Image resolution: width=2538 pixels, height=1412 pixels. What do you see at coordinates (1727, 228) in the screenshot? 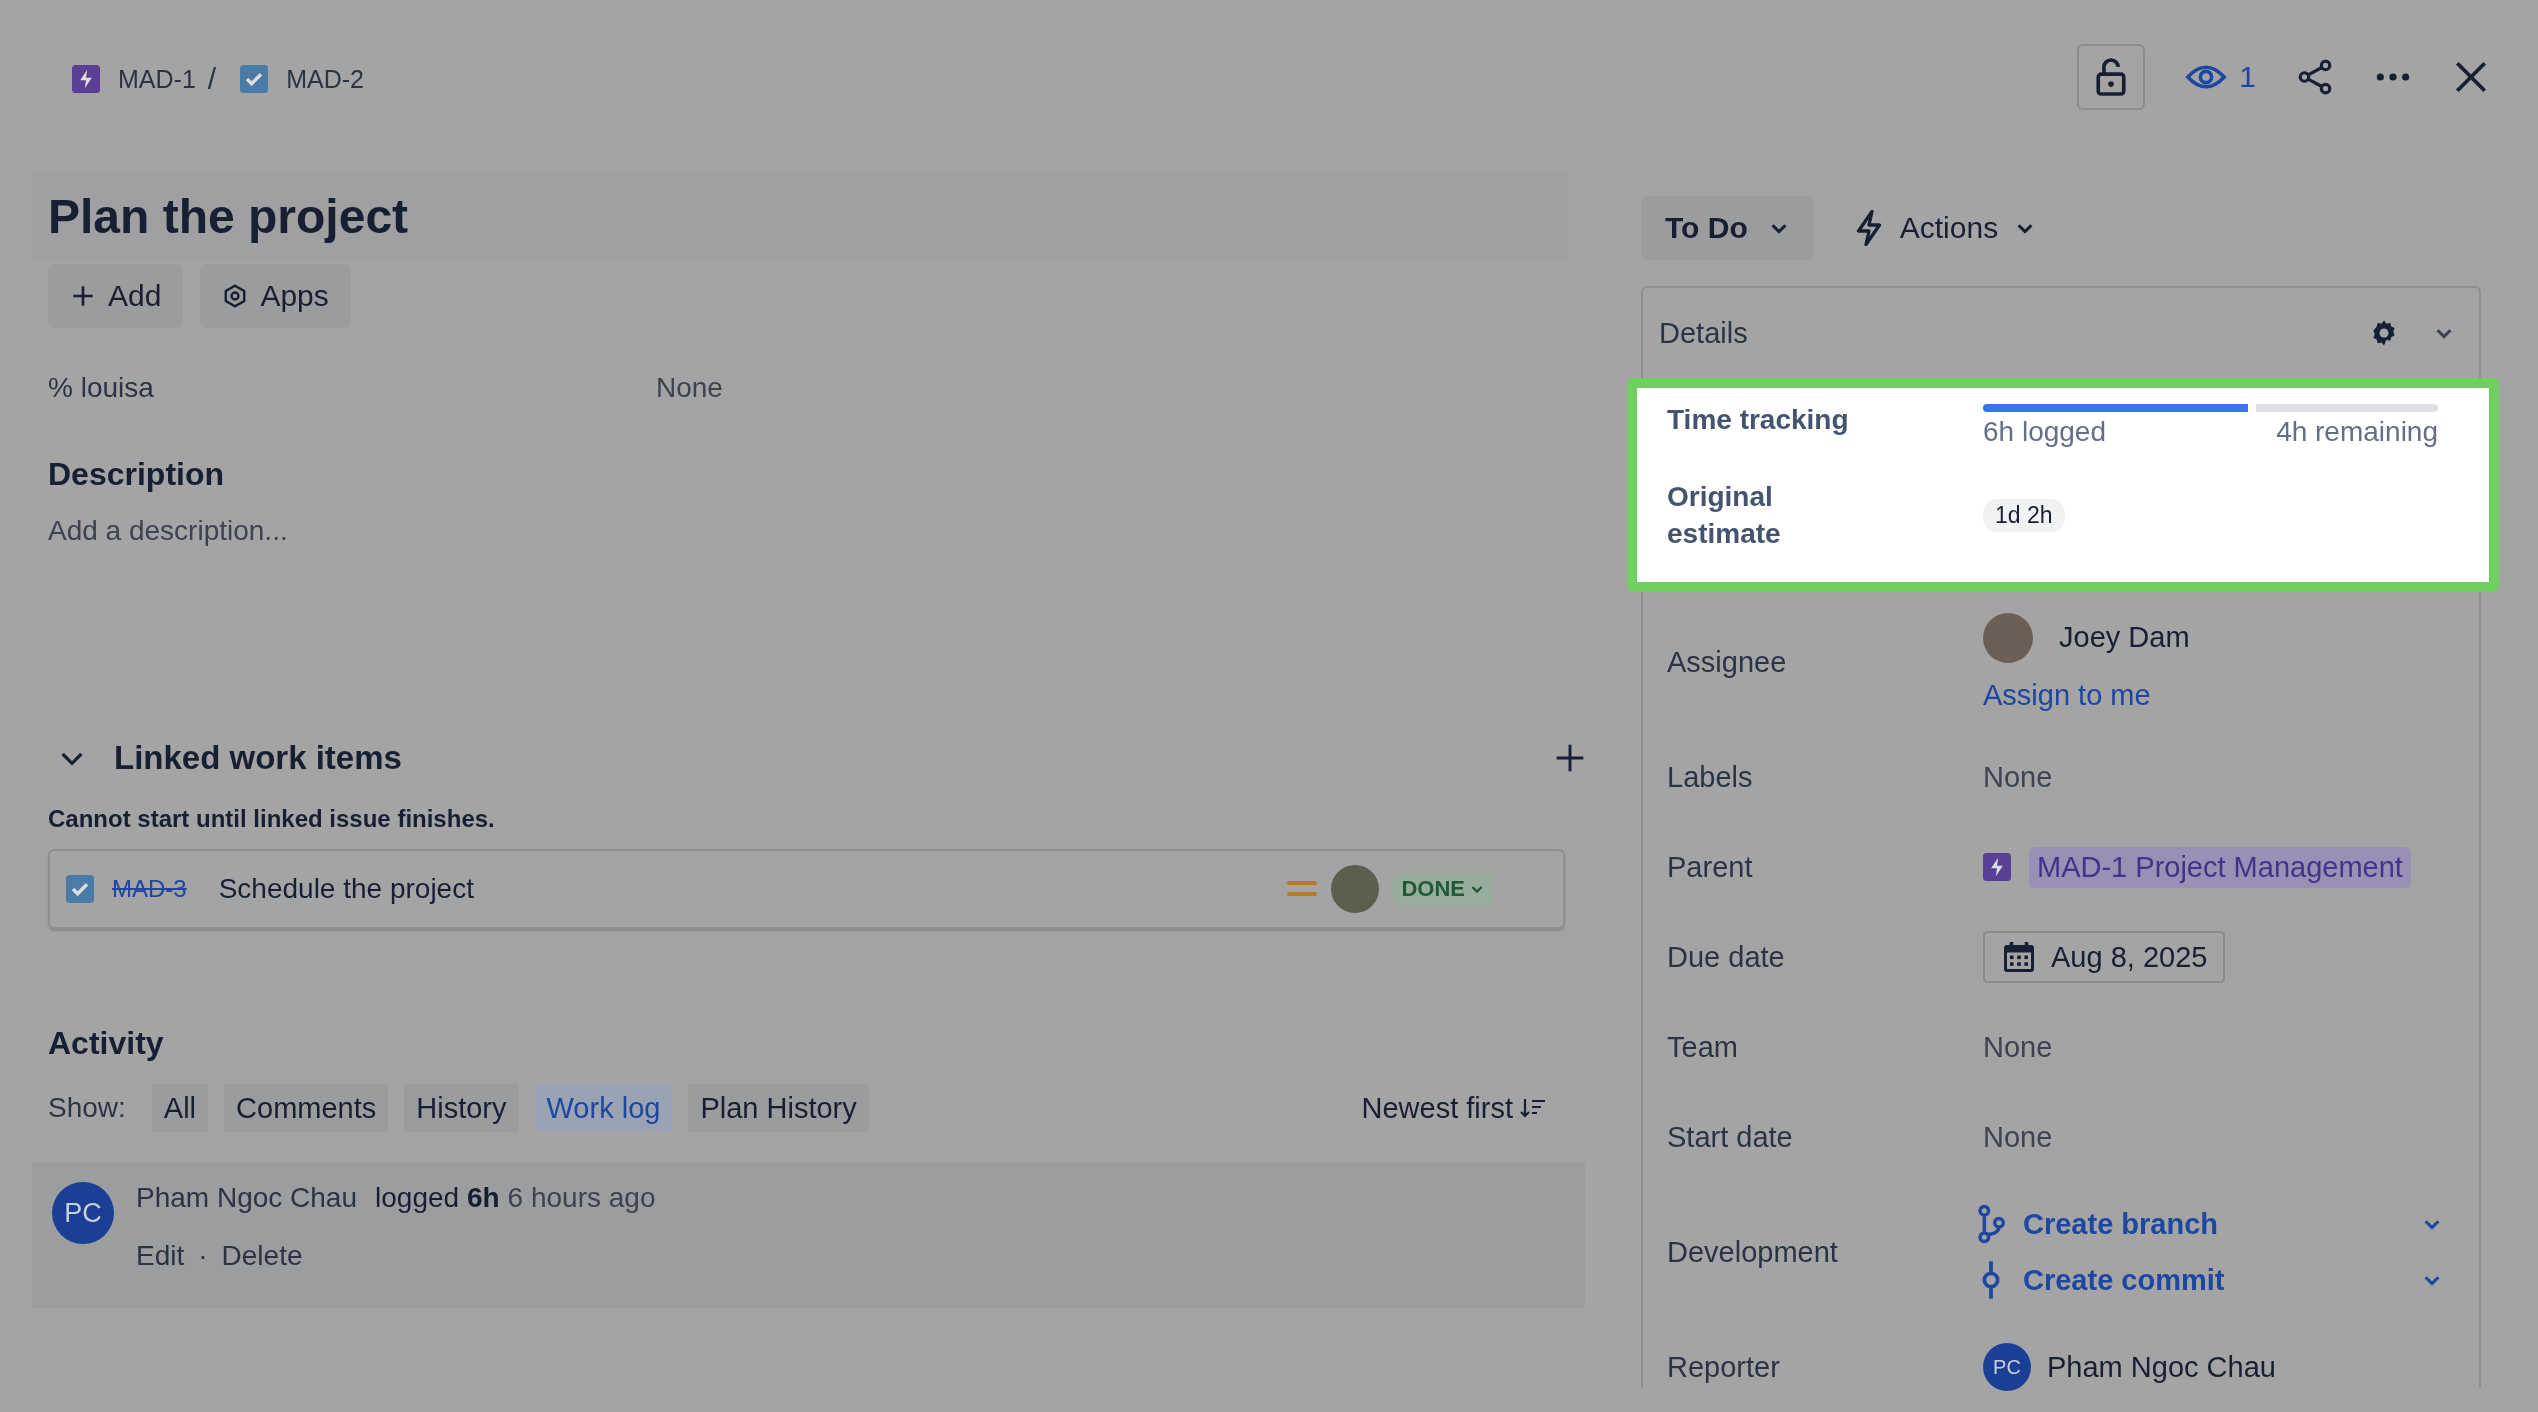
I see `status-button: To Do` at bounding box center [1727, 228].